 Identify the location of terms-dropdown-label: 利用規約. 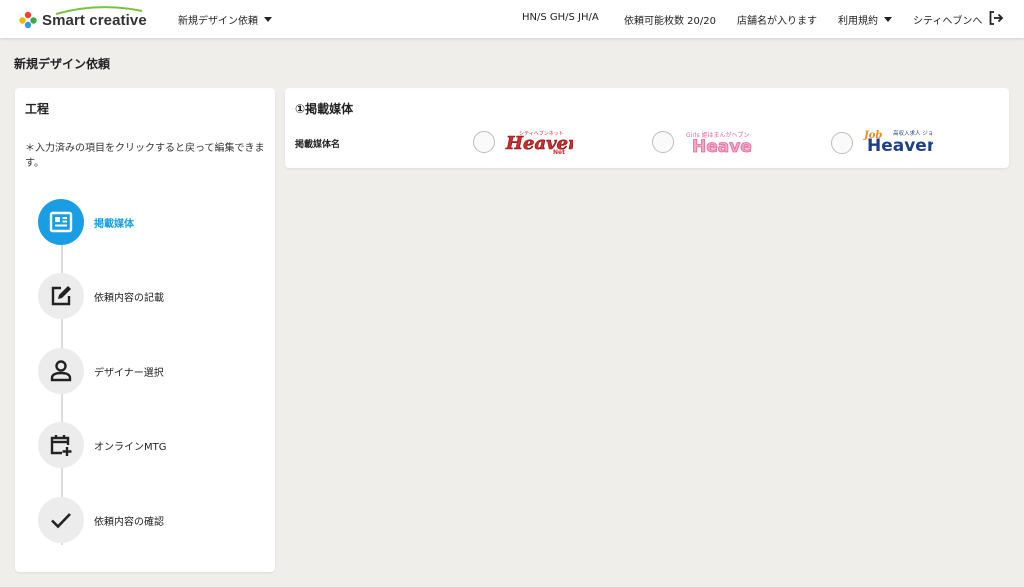
(858, 21).